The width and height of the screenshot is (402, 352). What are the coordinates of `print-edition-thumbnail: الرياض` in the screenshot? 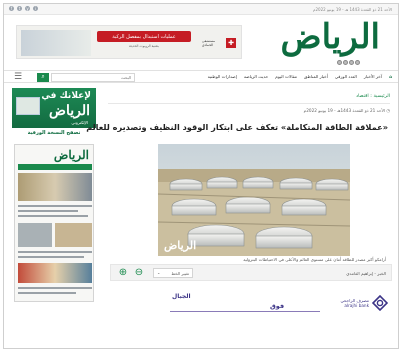 It's located at (54, 223).